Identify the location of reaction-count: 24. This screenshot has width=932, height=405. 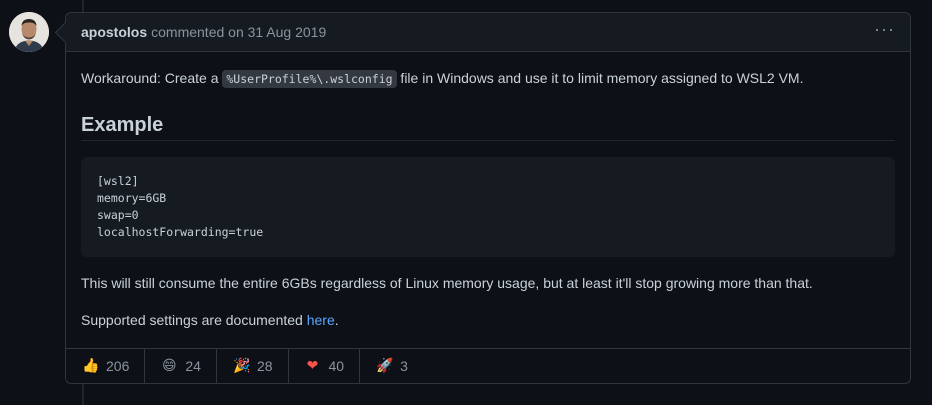
(193, 366).